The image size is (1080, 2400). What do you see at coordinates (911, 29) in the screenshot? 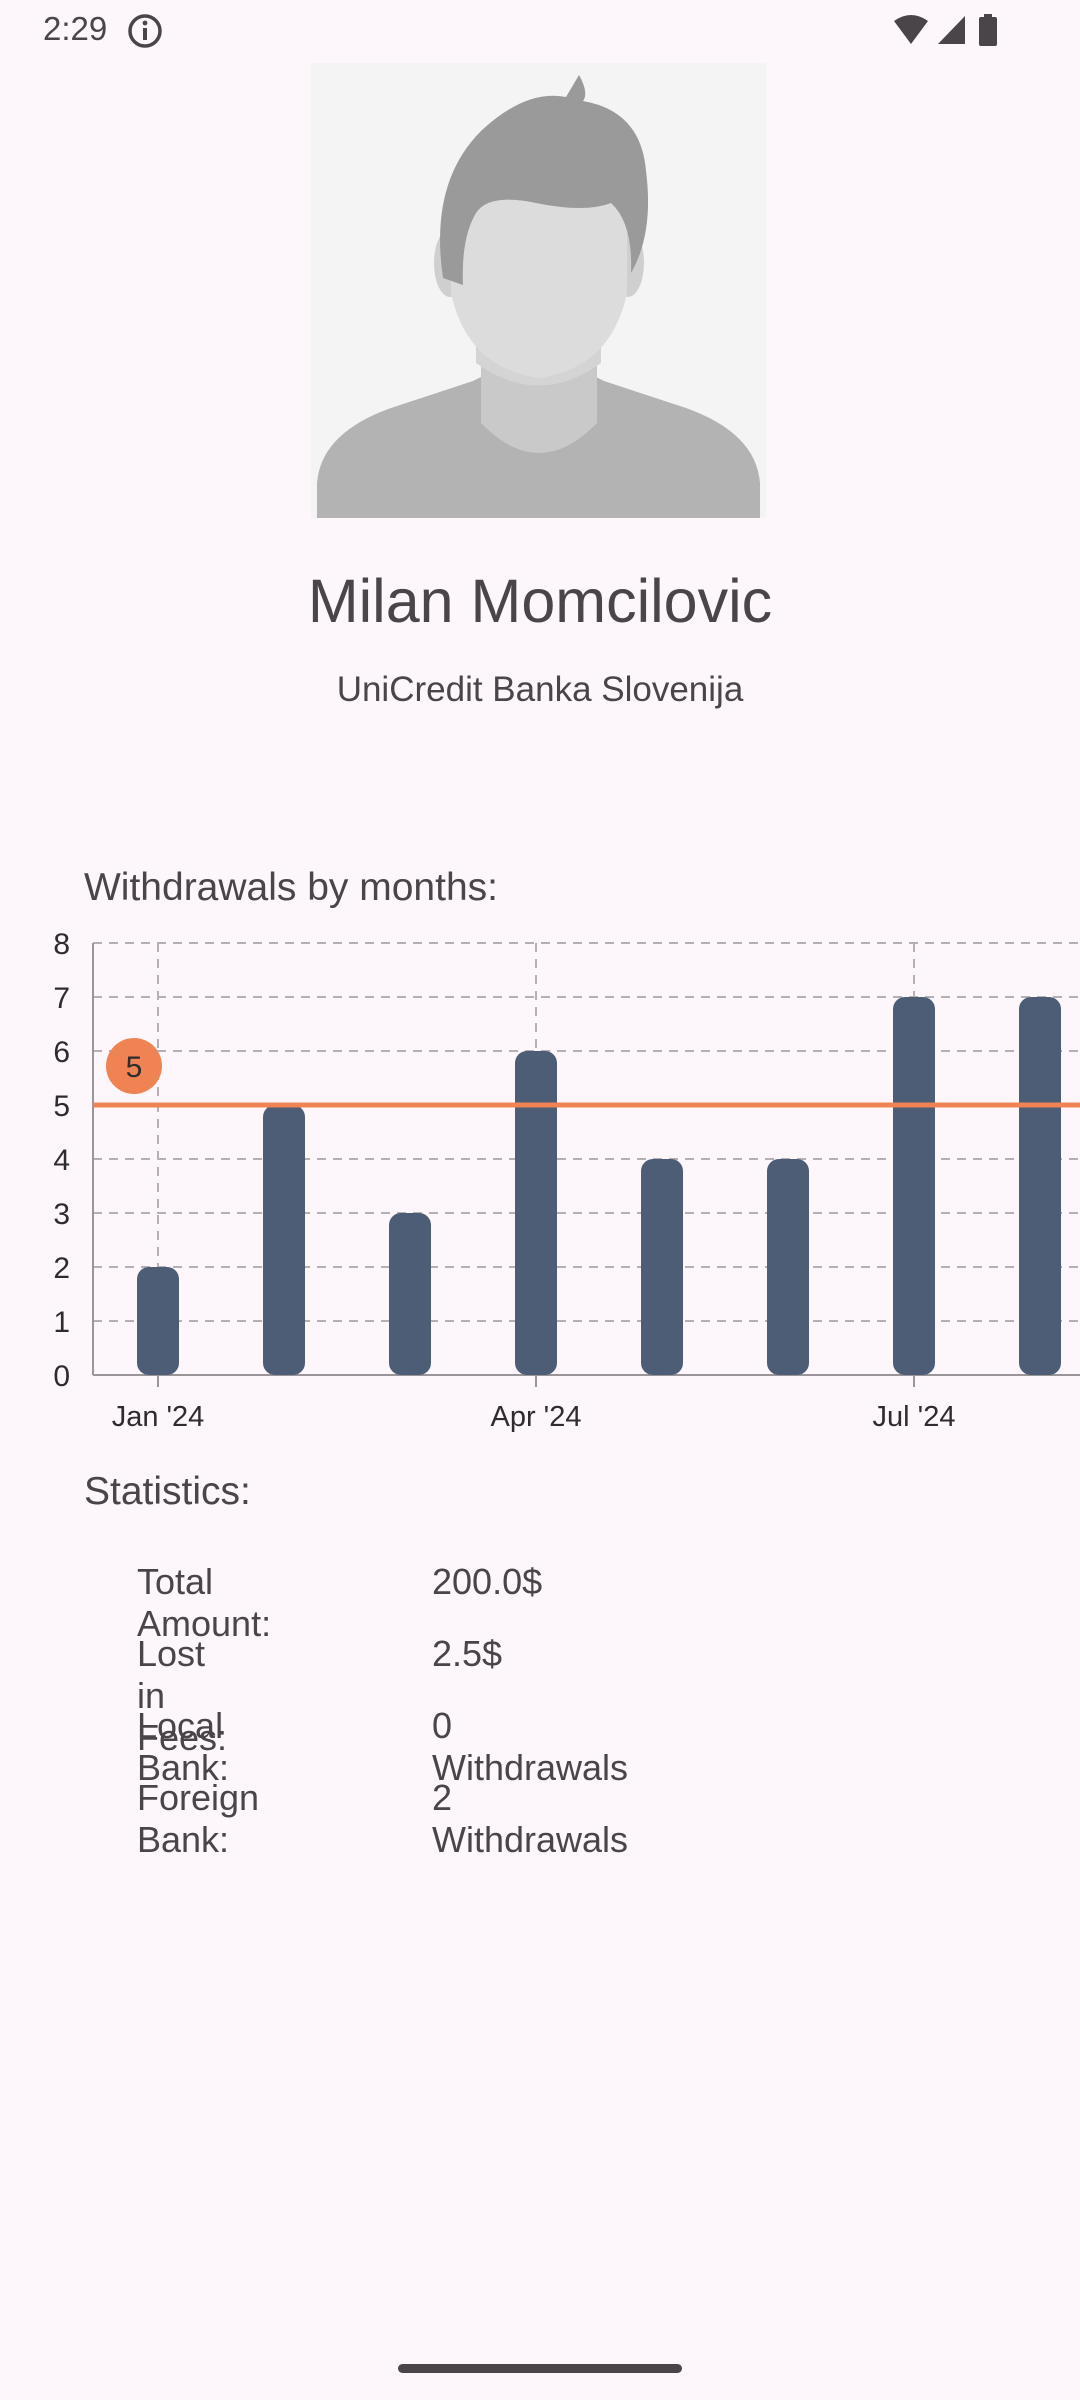
I see `wifi-icon` at bounding box center [911, 29].